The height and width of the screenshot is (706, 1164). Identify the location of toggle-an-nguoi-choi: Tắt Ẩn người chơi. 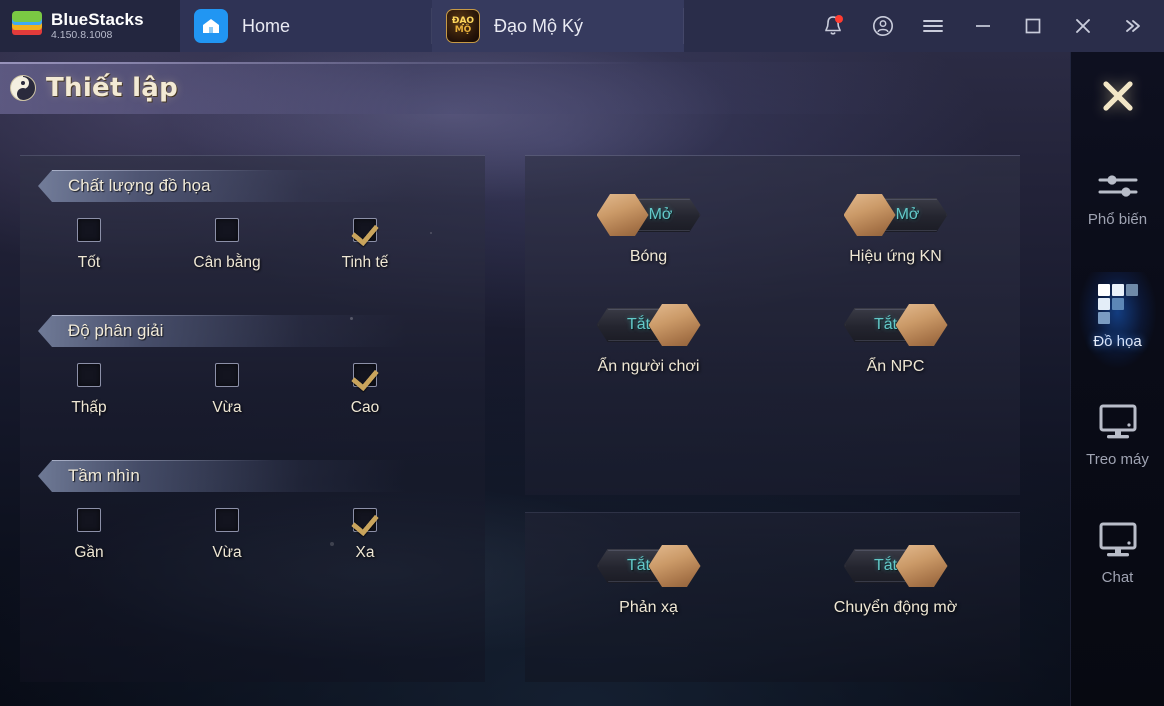
(648, 340).